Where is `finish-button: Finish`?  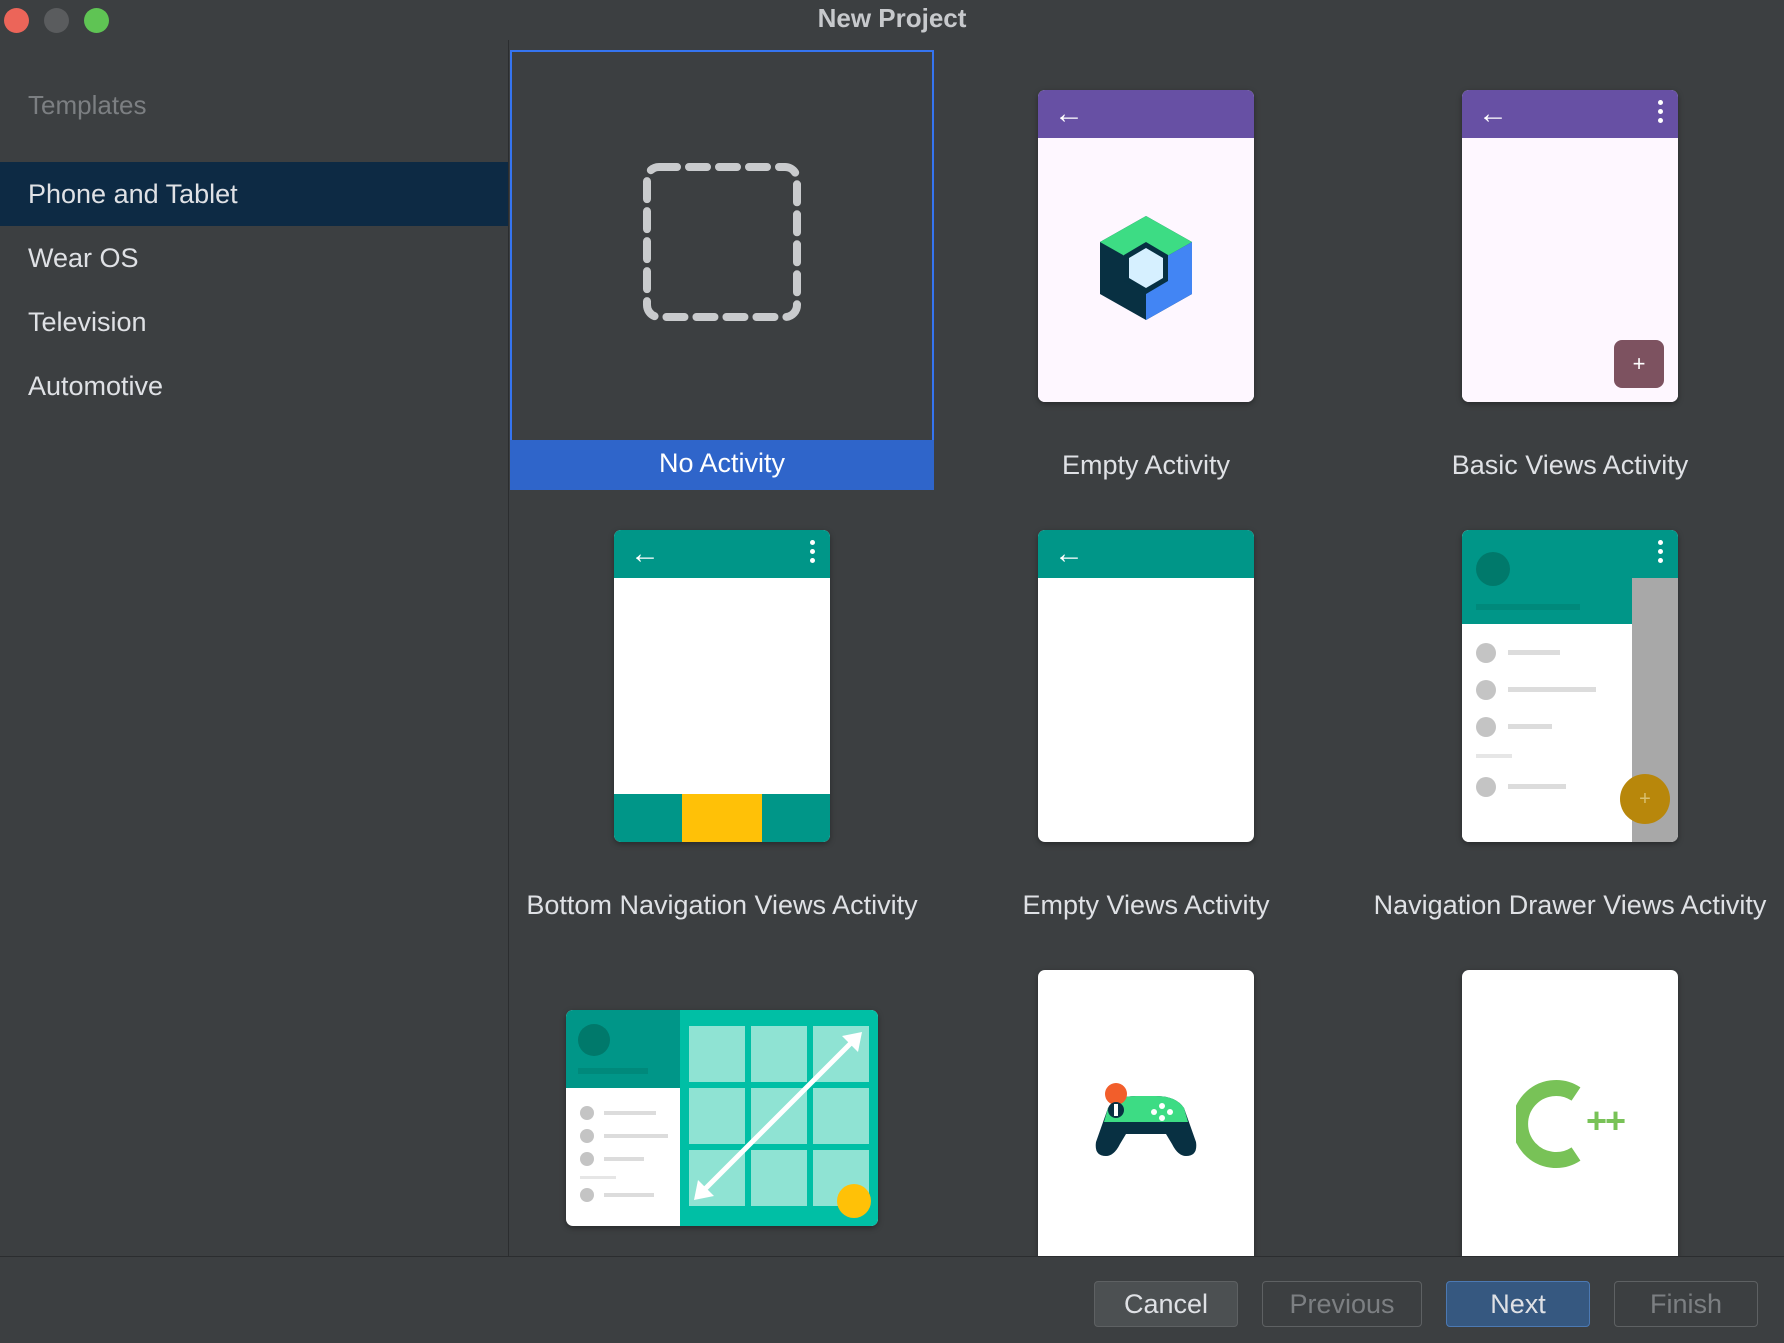 finish-button: Finish is located at coordinates (1686, 1304).